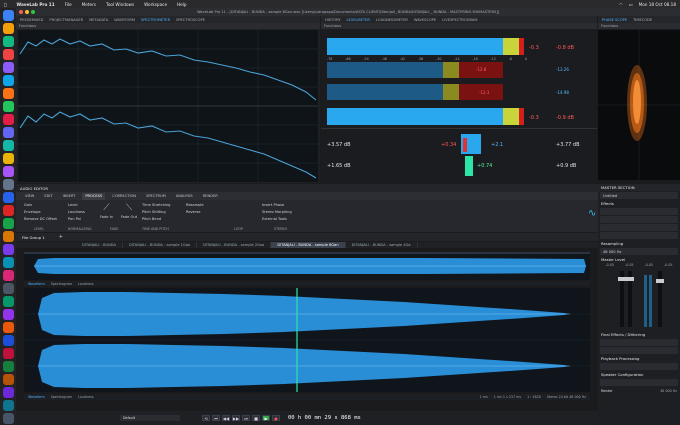 The height and width of the screenshot is (425, 680). I want to click on lane-loudness: Loudness, so click(86, 397).